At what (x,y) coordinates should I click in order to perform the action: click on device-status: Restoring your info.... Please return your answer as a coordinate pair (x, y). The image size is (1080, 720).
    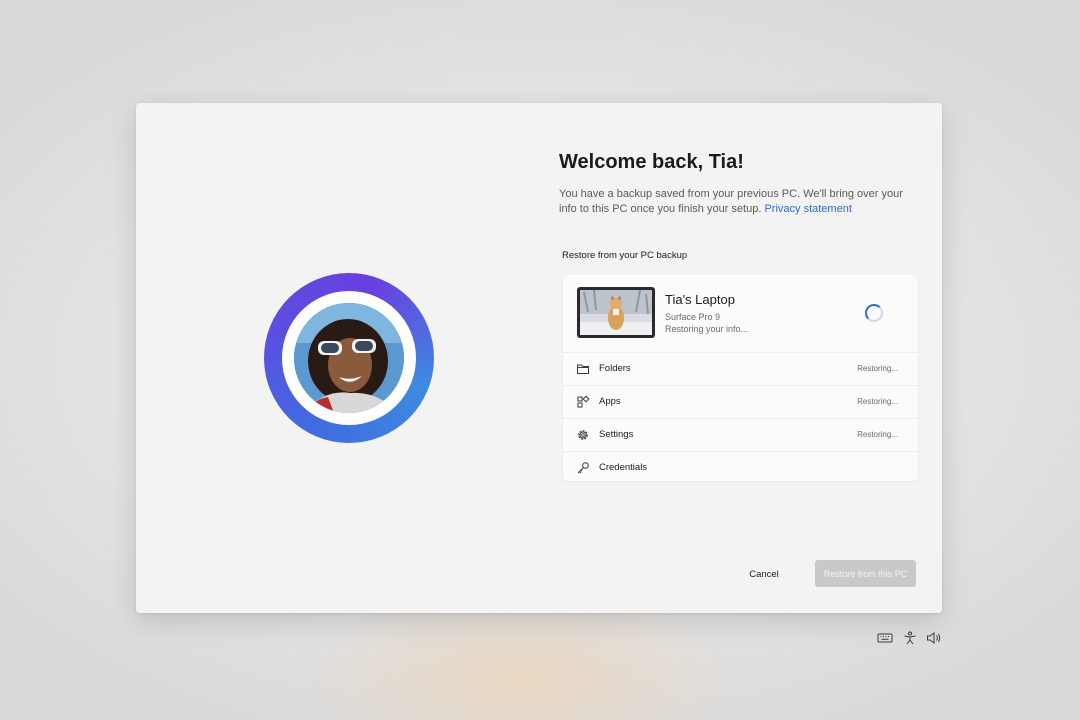
    Looking at the image, I should click on (707, 329).